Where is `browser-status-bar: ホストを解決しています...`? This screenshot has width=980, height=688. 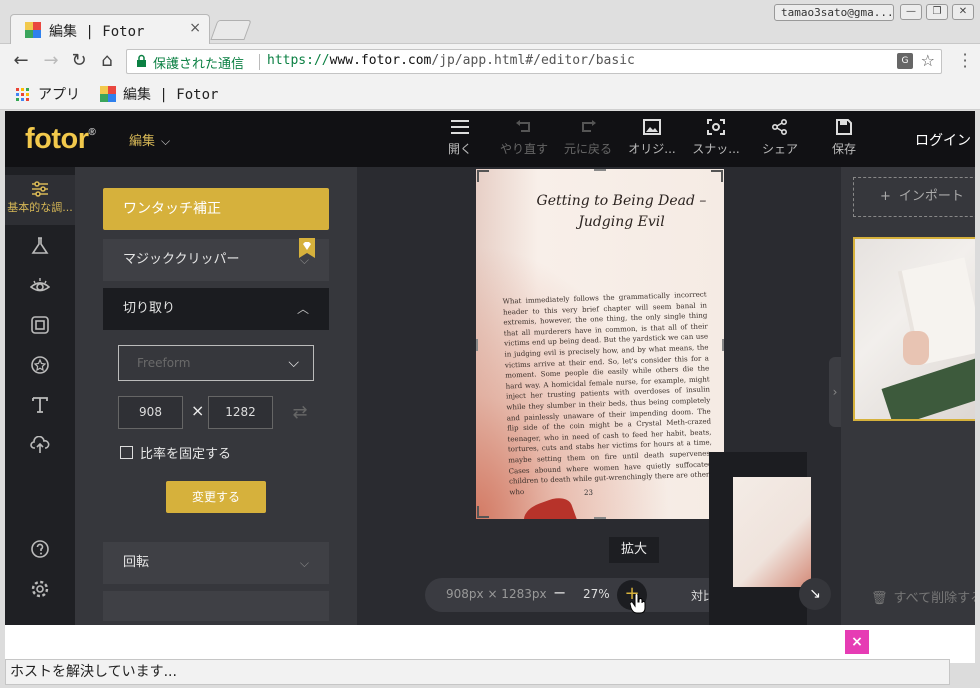
browser-status-bar: ホストを解決しています... is located at coordinates (477, 672).